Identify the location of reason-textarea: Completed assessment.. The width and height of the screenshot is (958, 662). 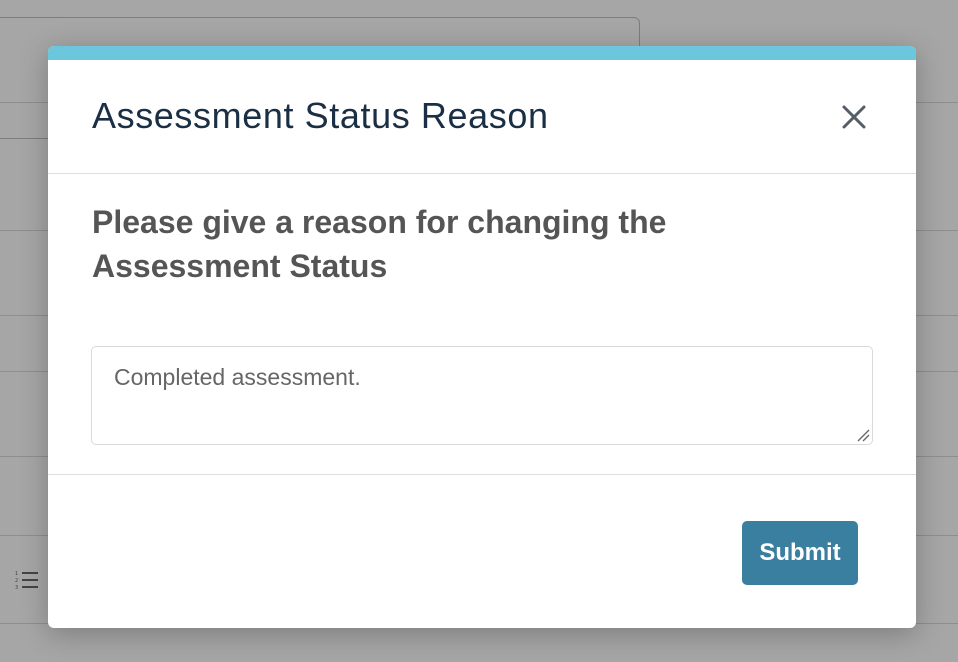
(482, 395).